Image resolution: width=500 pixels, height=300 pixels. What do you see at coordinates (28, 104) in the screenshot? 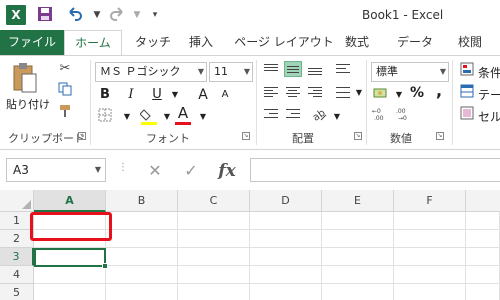
I see `paste-button: 貼り付け` at bounding box center [28, 104].